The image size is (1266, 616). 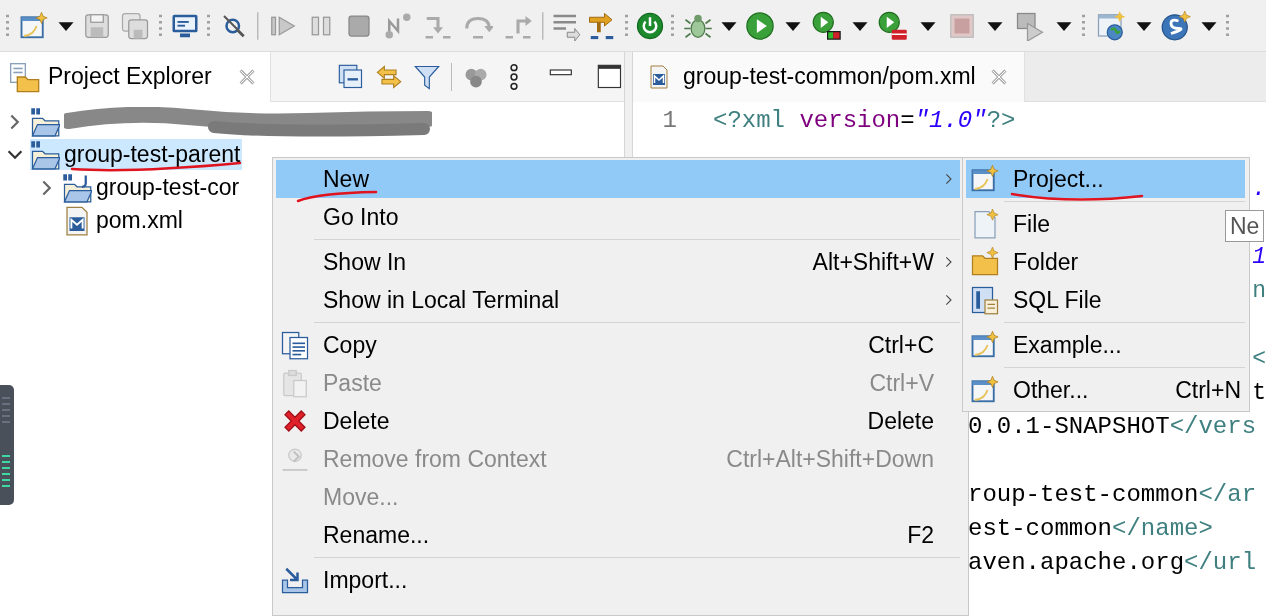 What do you see at coordinates (1259, 359) in the screenshot?
I see `code-line: <` at bounding box center [1259, 359].